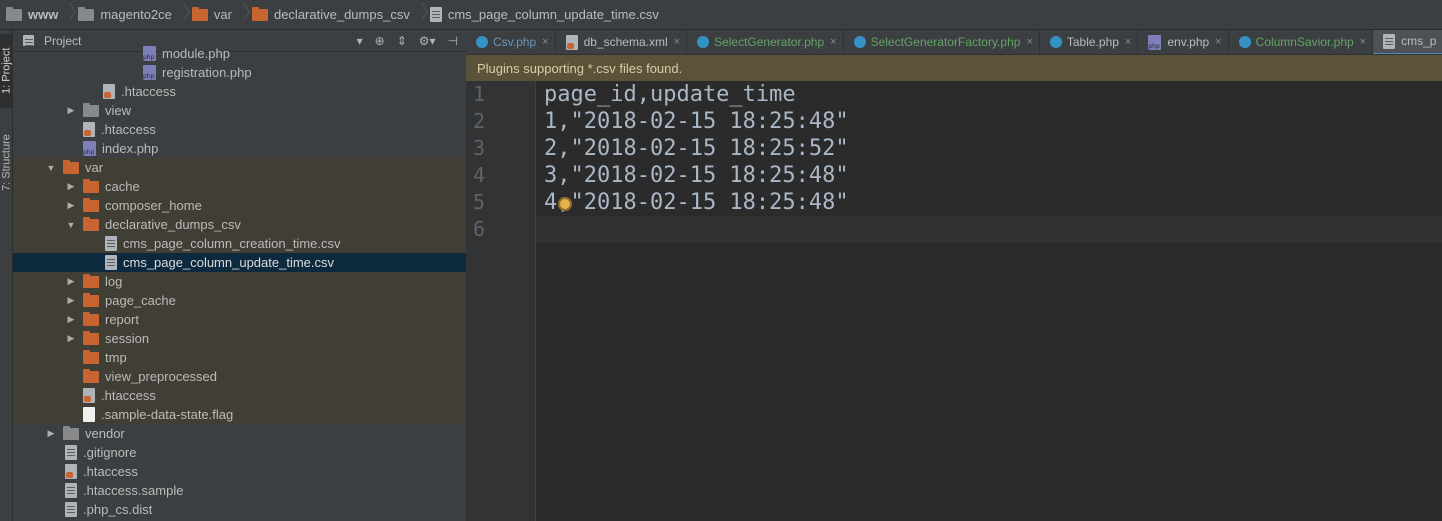  Describe the element at coordinates (580, 68) in the screenshot. I see `plugin-notice-text: Plugins supporting *.csv files found.` at that location.